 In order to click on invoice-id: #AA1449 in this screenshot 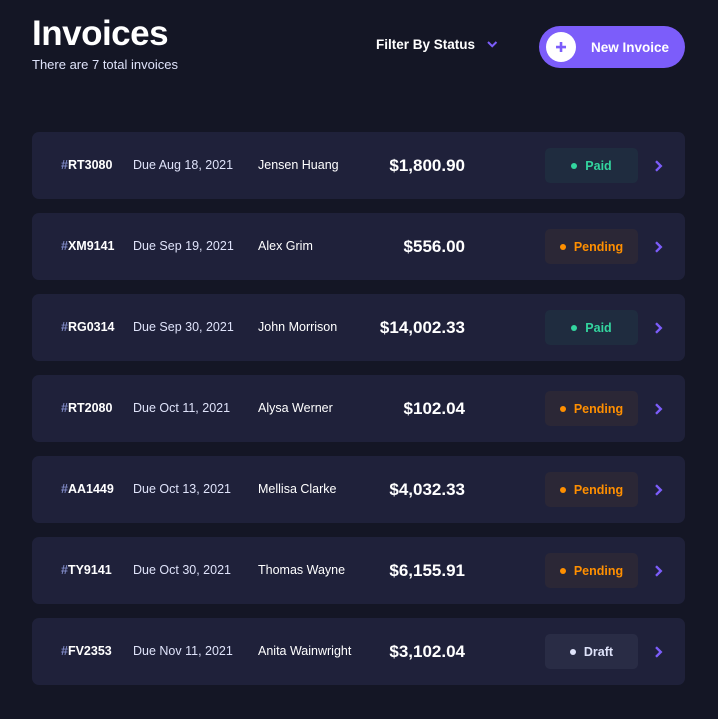, I will do `click(87, 489)`.